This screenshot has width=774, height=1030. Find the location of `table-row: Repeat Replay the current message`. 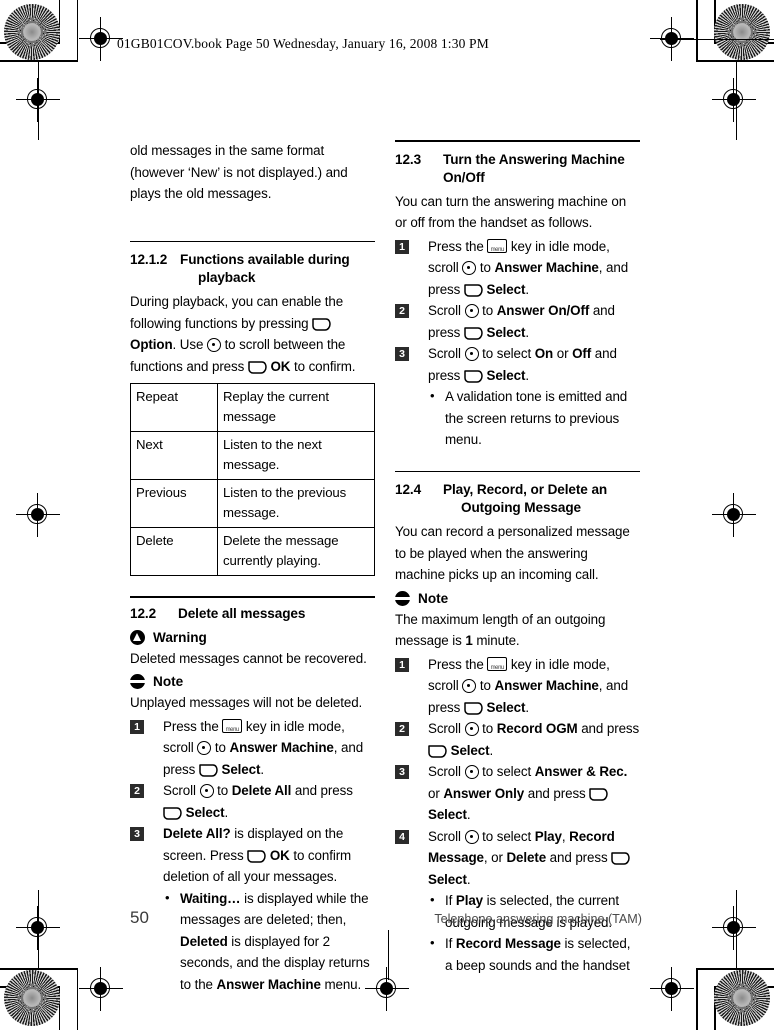

table-row: Repeat Replay the current message is located at coordinates (252, 408).